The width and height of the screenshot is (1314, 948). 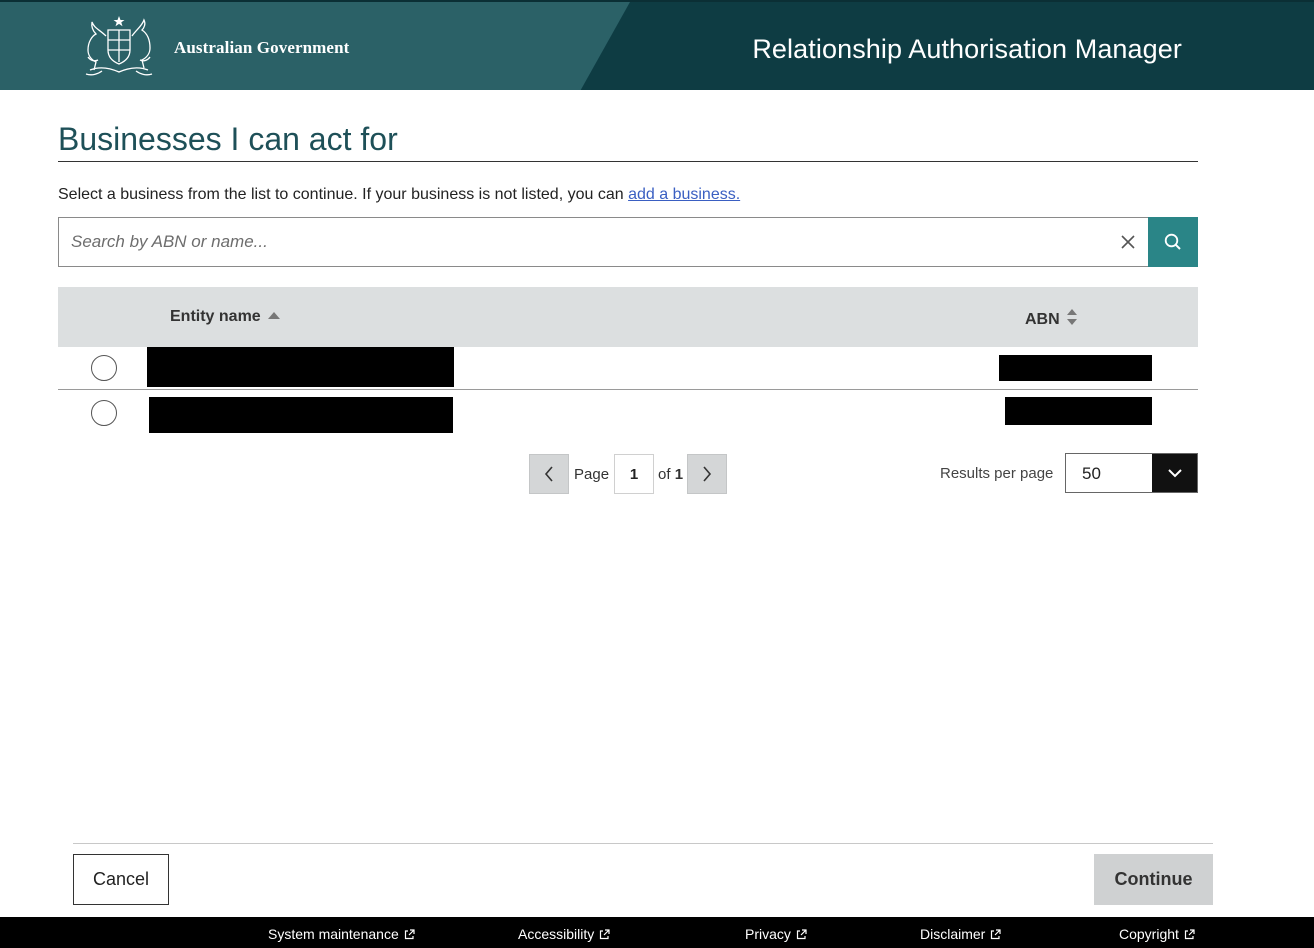 What do you see at coordinates (768, 934) in the screenshot?
I see `footer-link-label: Privacy` at bounding box center [768, 934].